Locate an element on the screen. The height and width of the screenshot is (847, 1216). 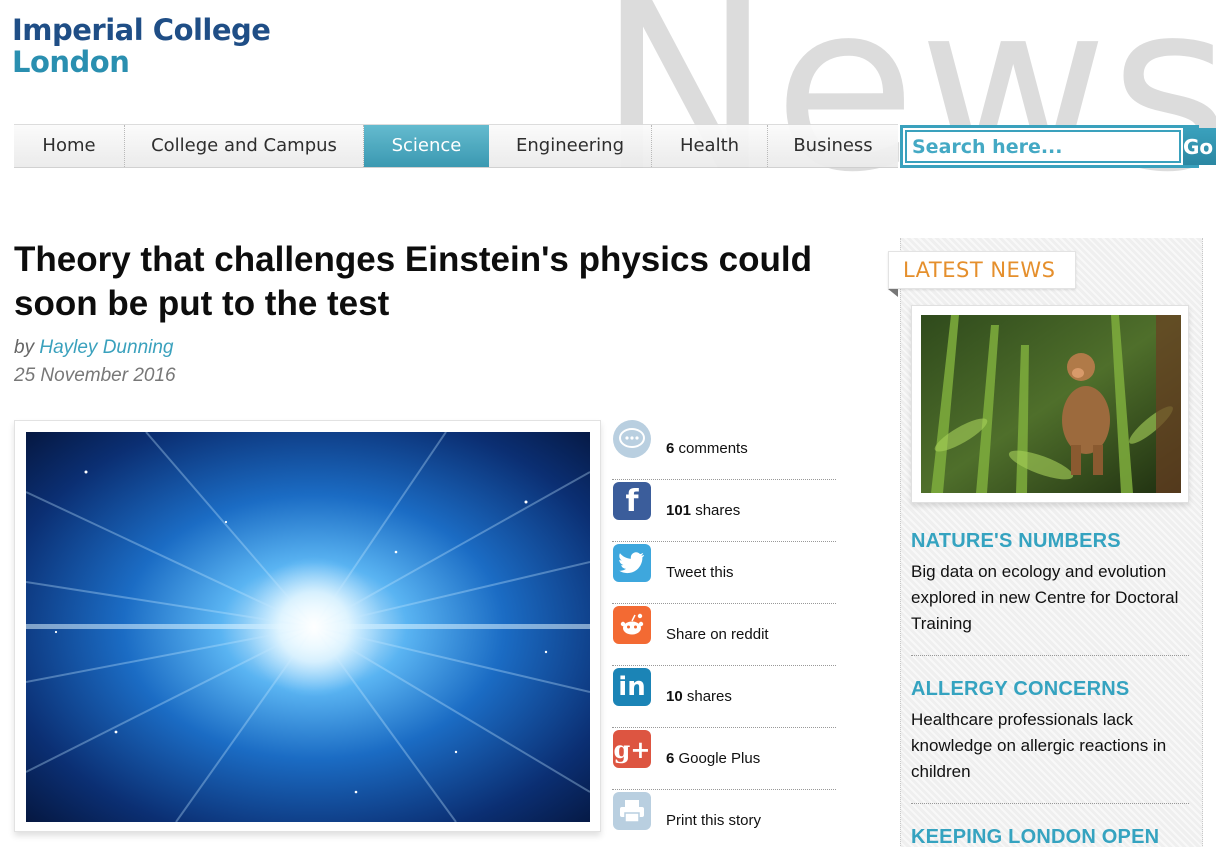
google-plus-icon: g+ is located at coordinates (632, 749).